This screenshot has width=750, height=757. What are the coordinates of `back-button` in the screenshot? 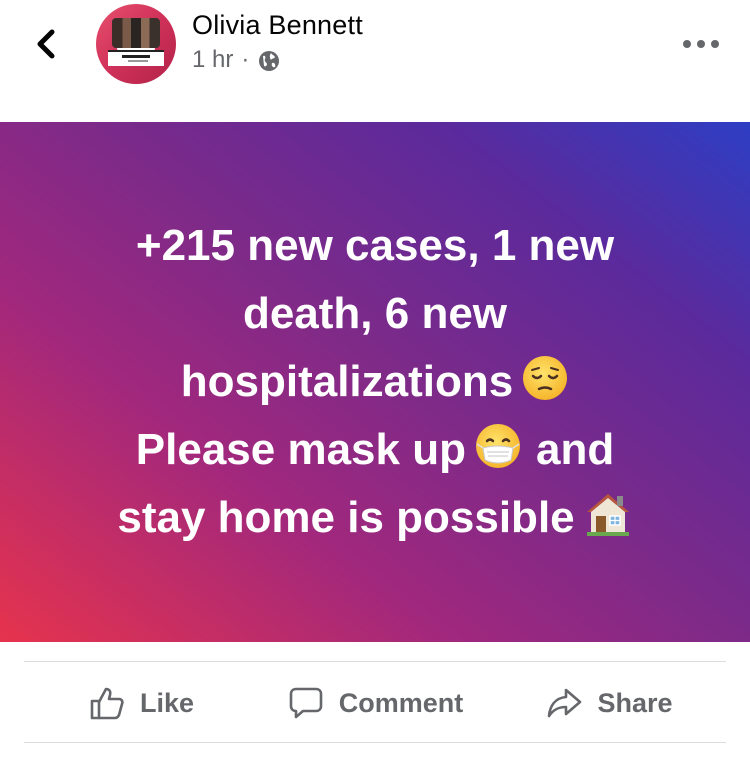 It's located at (48, 44).